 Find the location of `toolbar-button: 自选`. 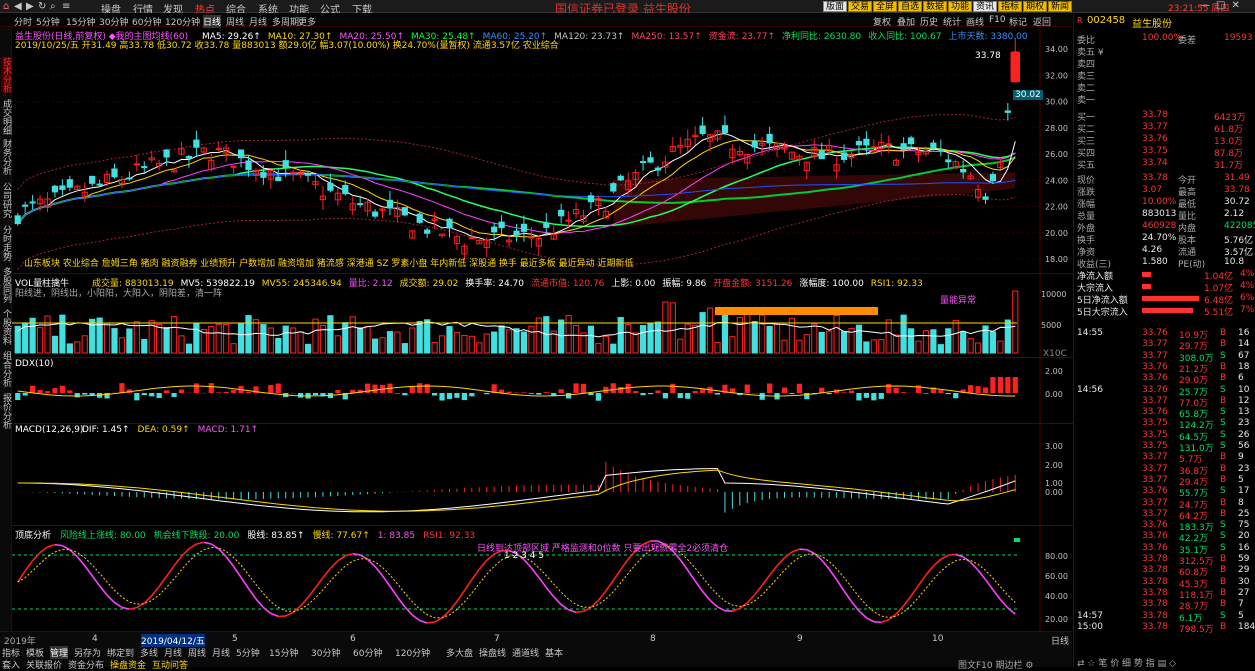

toolbar-button: 自选 is located at coordinates (910, 6).